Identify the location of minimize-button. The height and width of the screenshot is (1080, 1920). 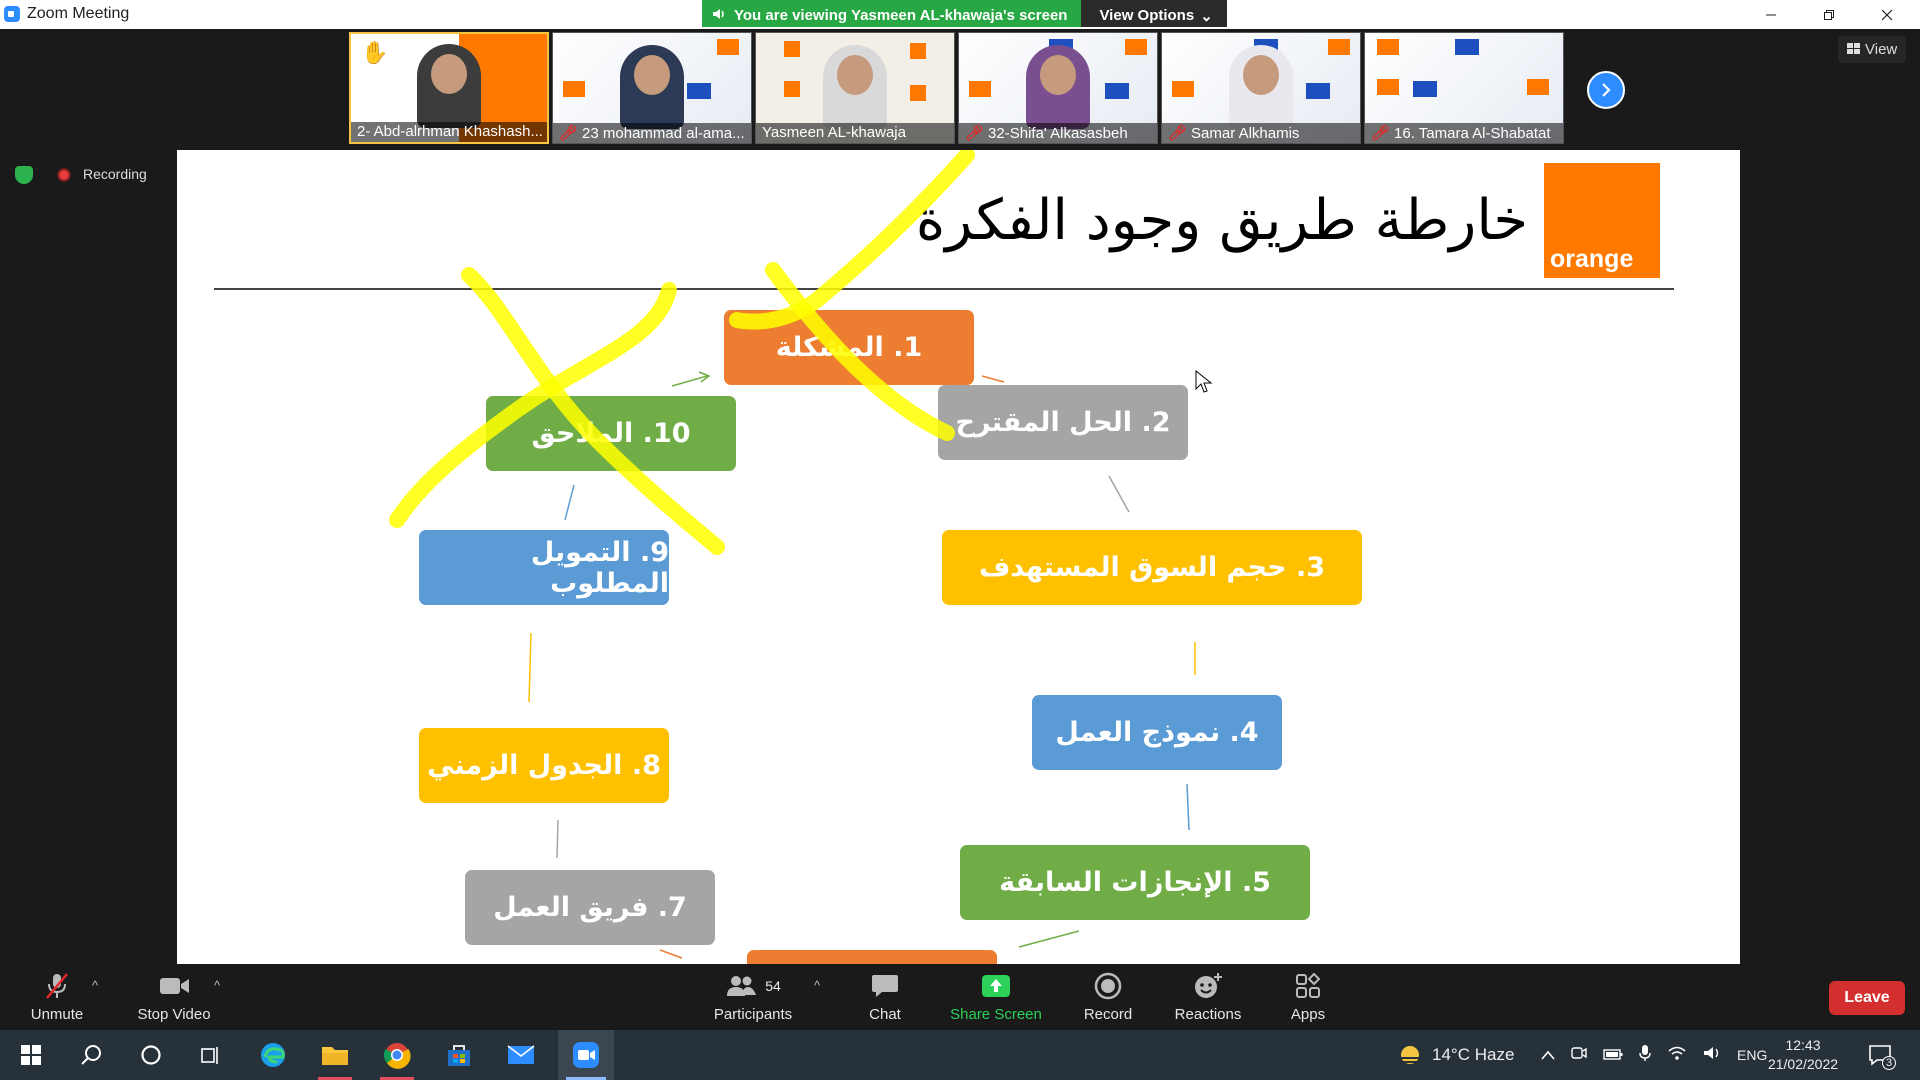
(1771, 14).